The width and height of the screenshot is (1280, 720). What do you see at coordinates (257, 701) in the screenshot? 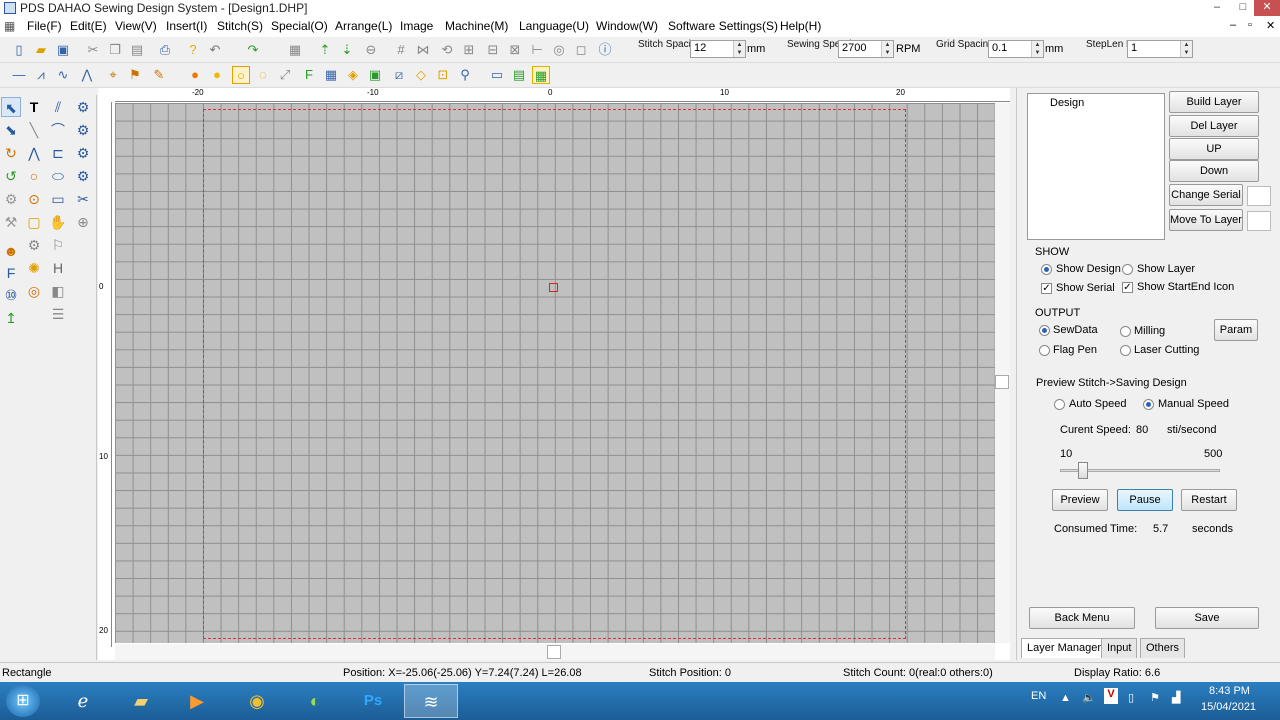
I see `chrome-icon: ◉` at bounding box center [257, 701].